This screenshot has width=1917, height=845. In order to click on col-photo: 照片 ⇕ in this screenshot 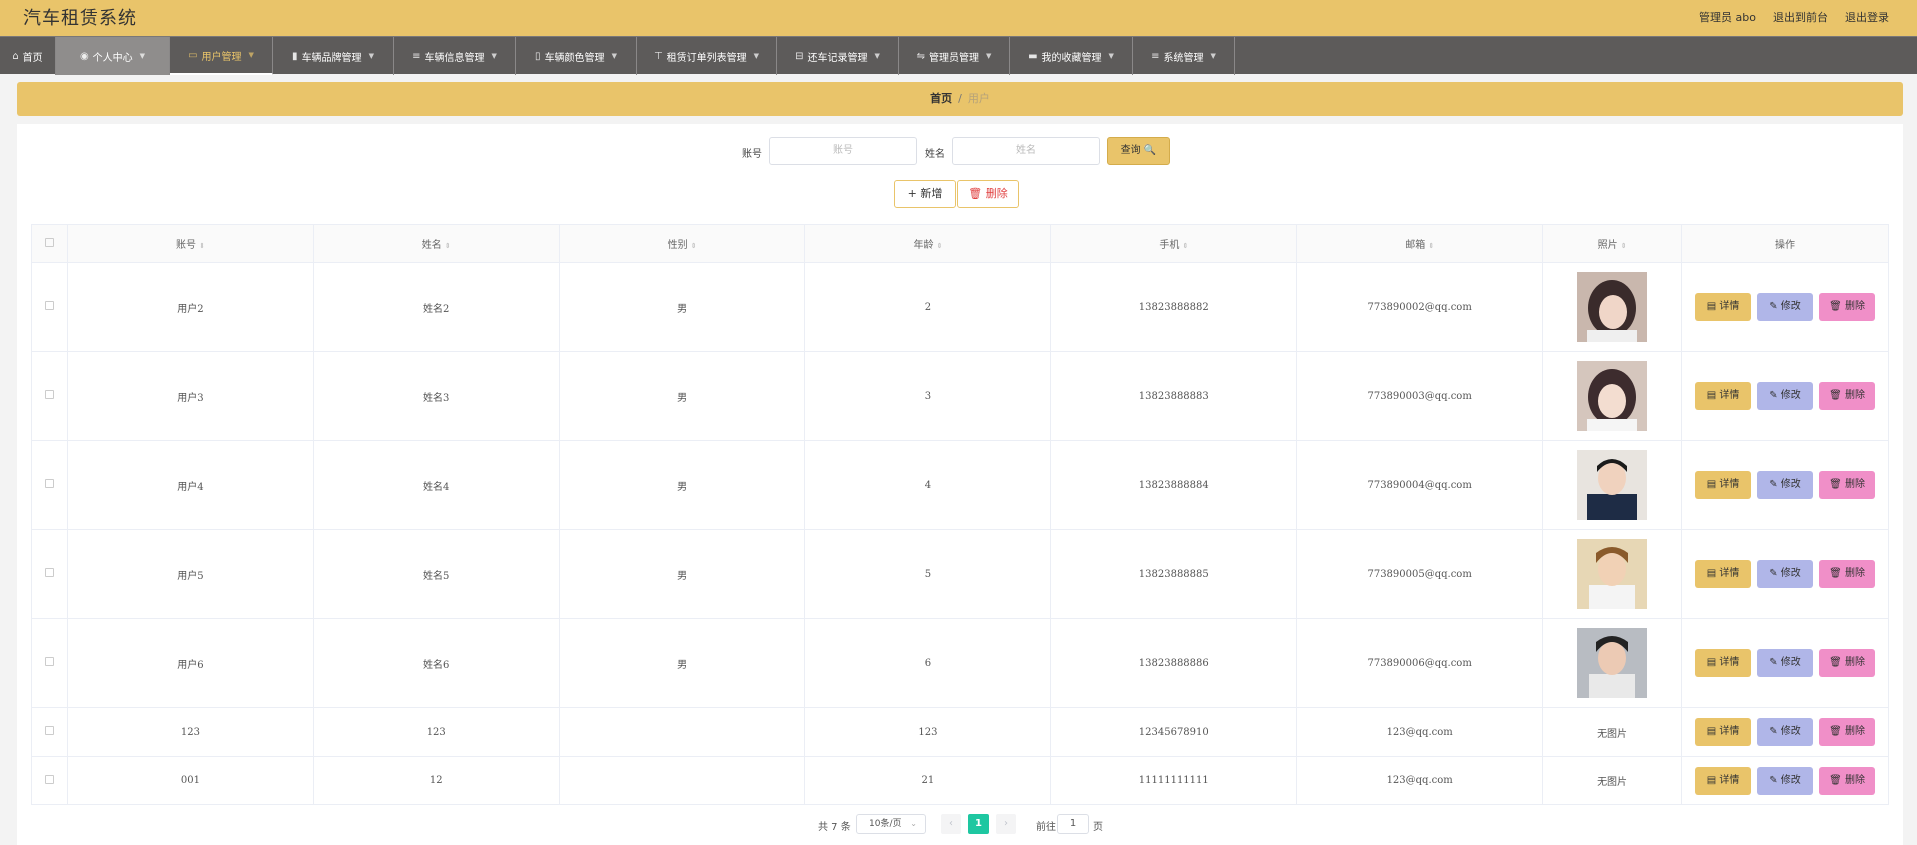, I will do `click(1612, 243)`.